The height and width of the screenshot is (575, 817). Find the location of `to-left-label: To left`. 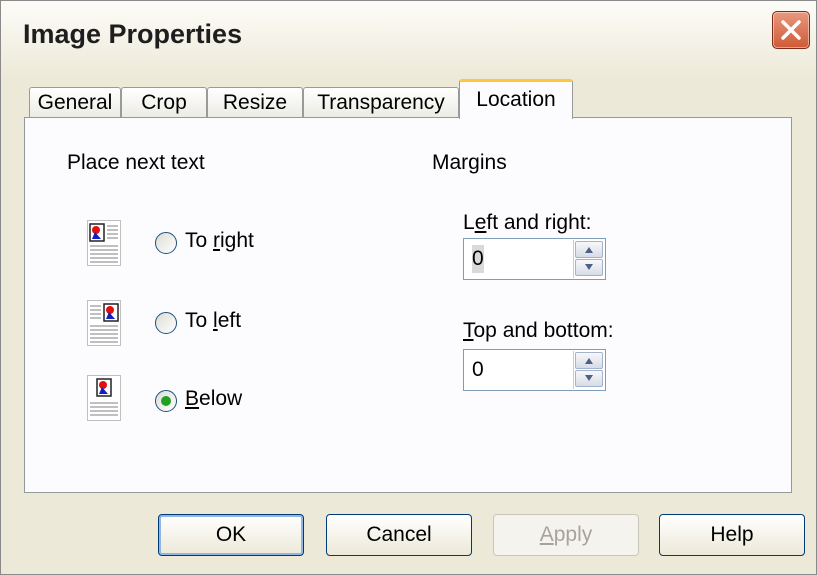

to-left-label: To left is located at coordinates (213, 320).